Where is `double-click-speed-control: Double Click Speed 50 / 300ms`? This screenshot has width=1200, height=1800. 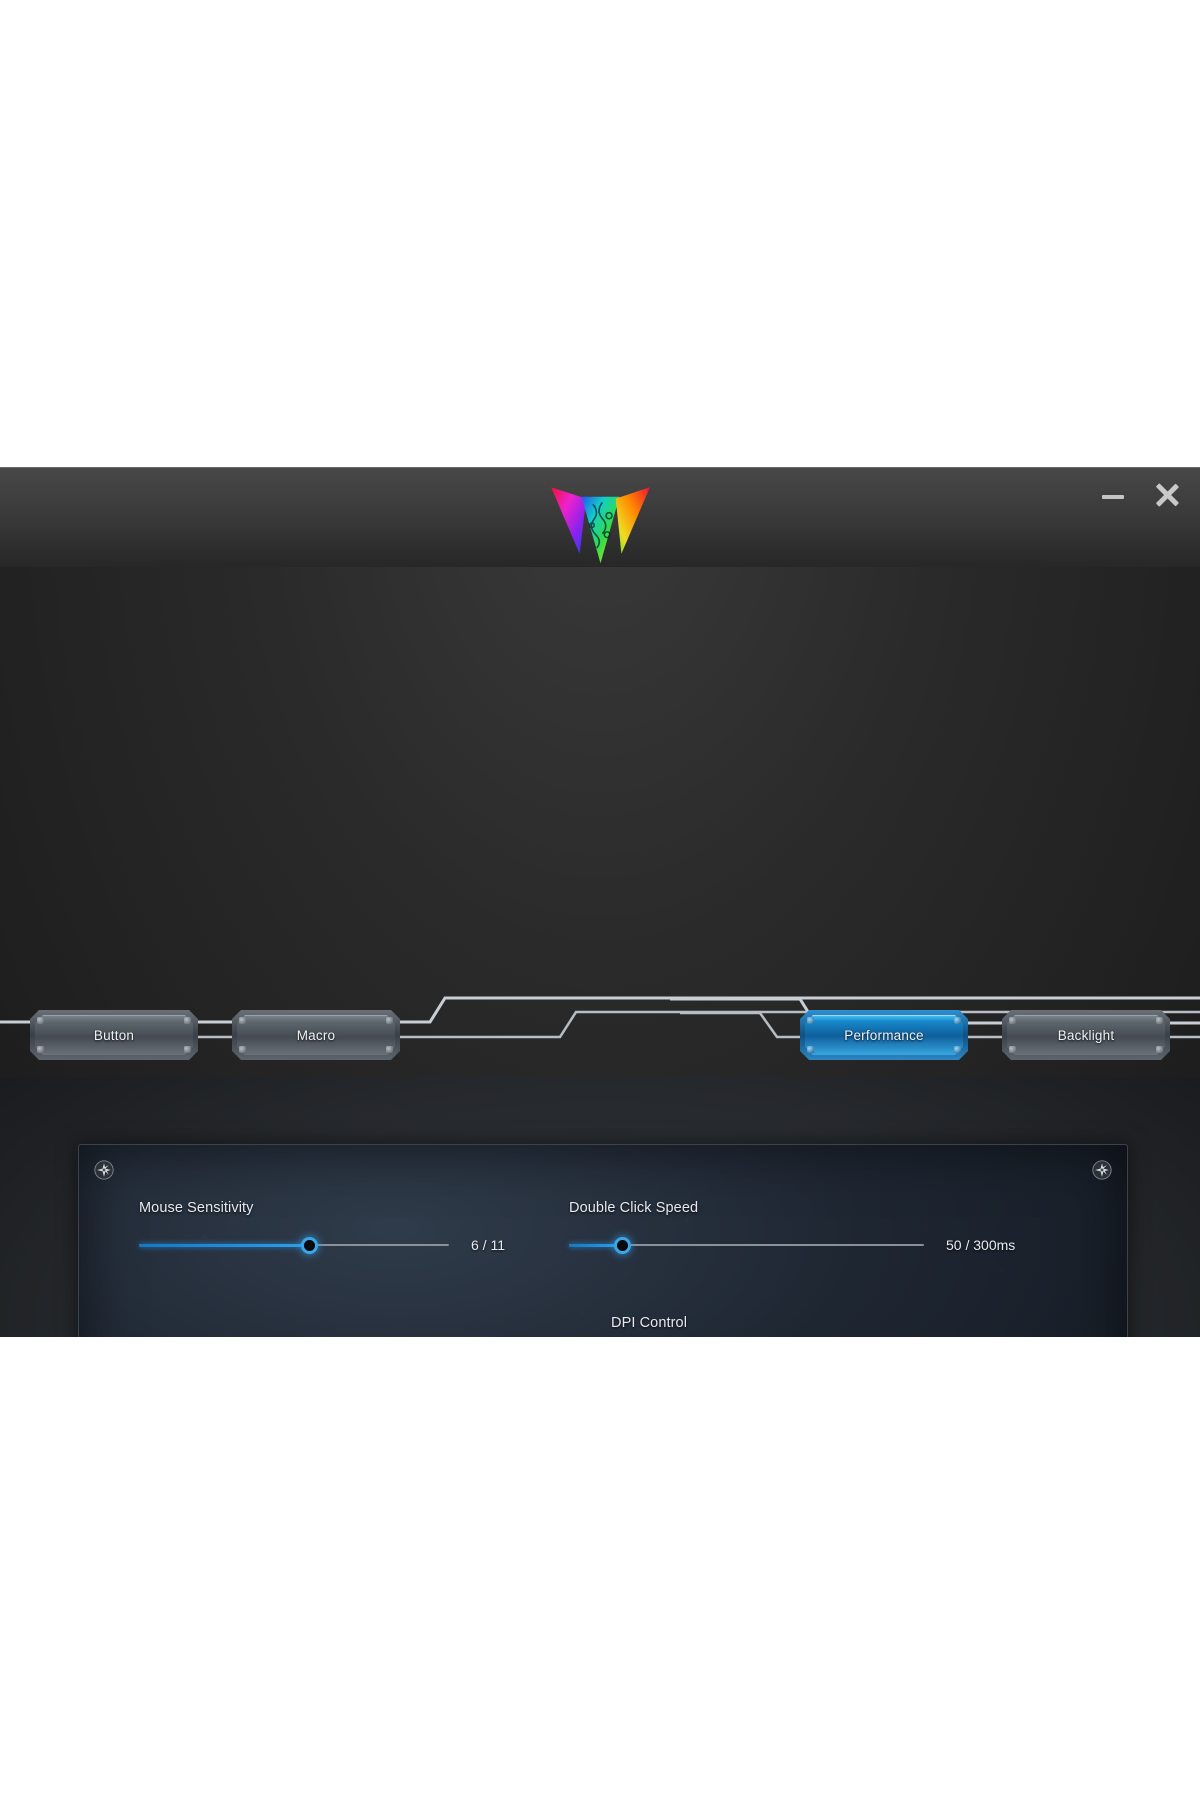 double-click-speed-control: Double Click Speed 50 / 300ms is located at coordinates (792, 1227).